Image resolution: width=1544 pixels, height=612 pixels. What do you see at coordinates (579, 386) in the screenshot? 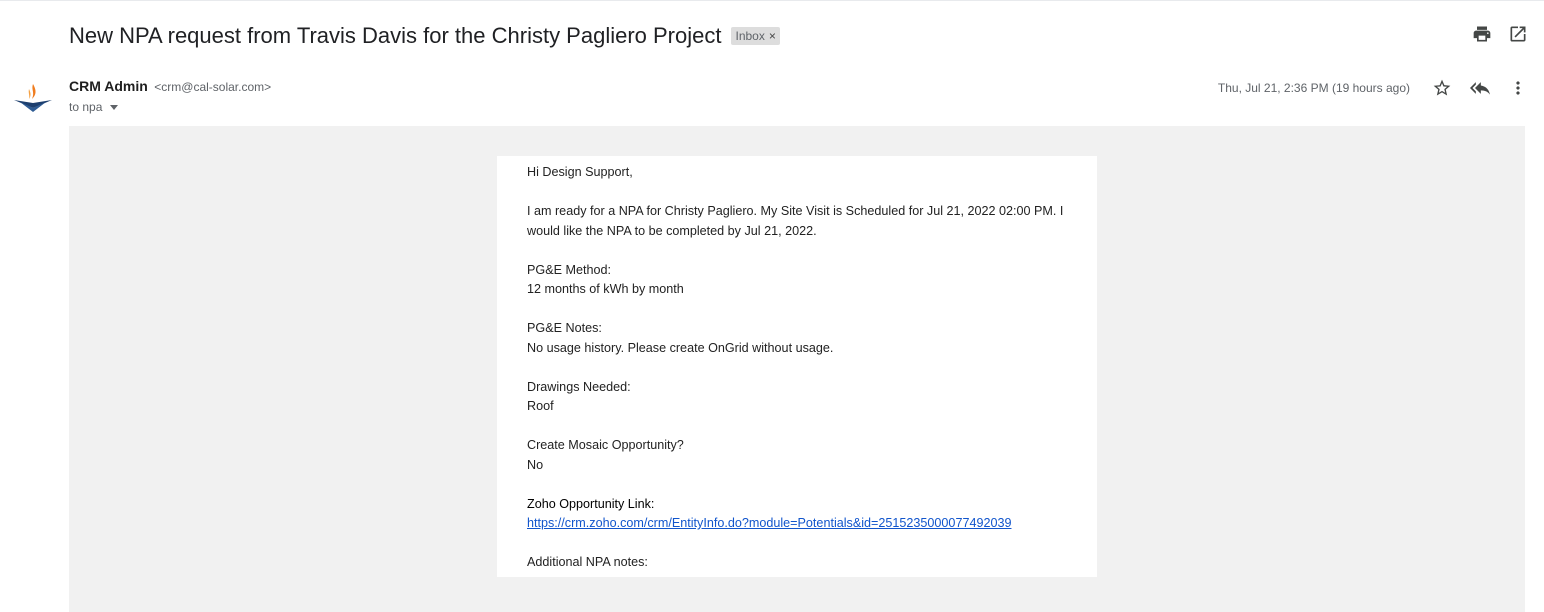
I see `drawings-label: Drawings Needed:` at bounding box center [579, 386].